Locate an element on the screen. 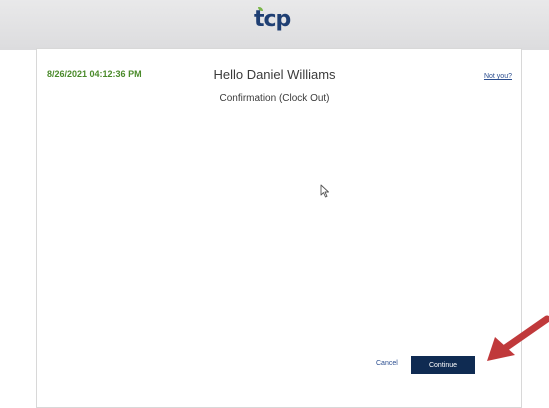 The height and width of the screenshot is (408, 549). continue-button: Continue is located at coordinates (443, 365).